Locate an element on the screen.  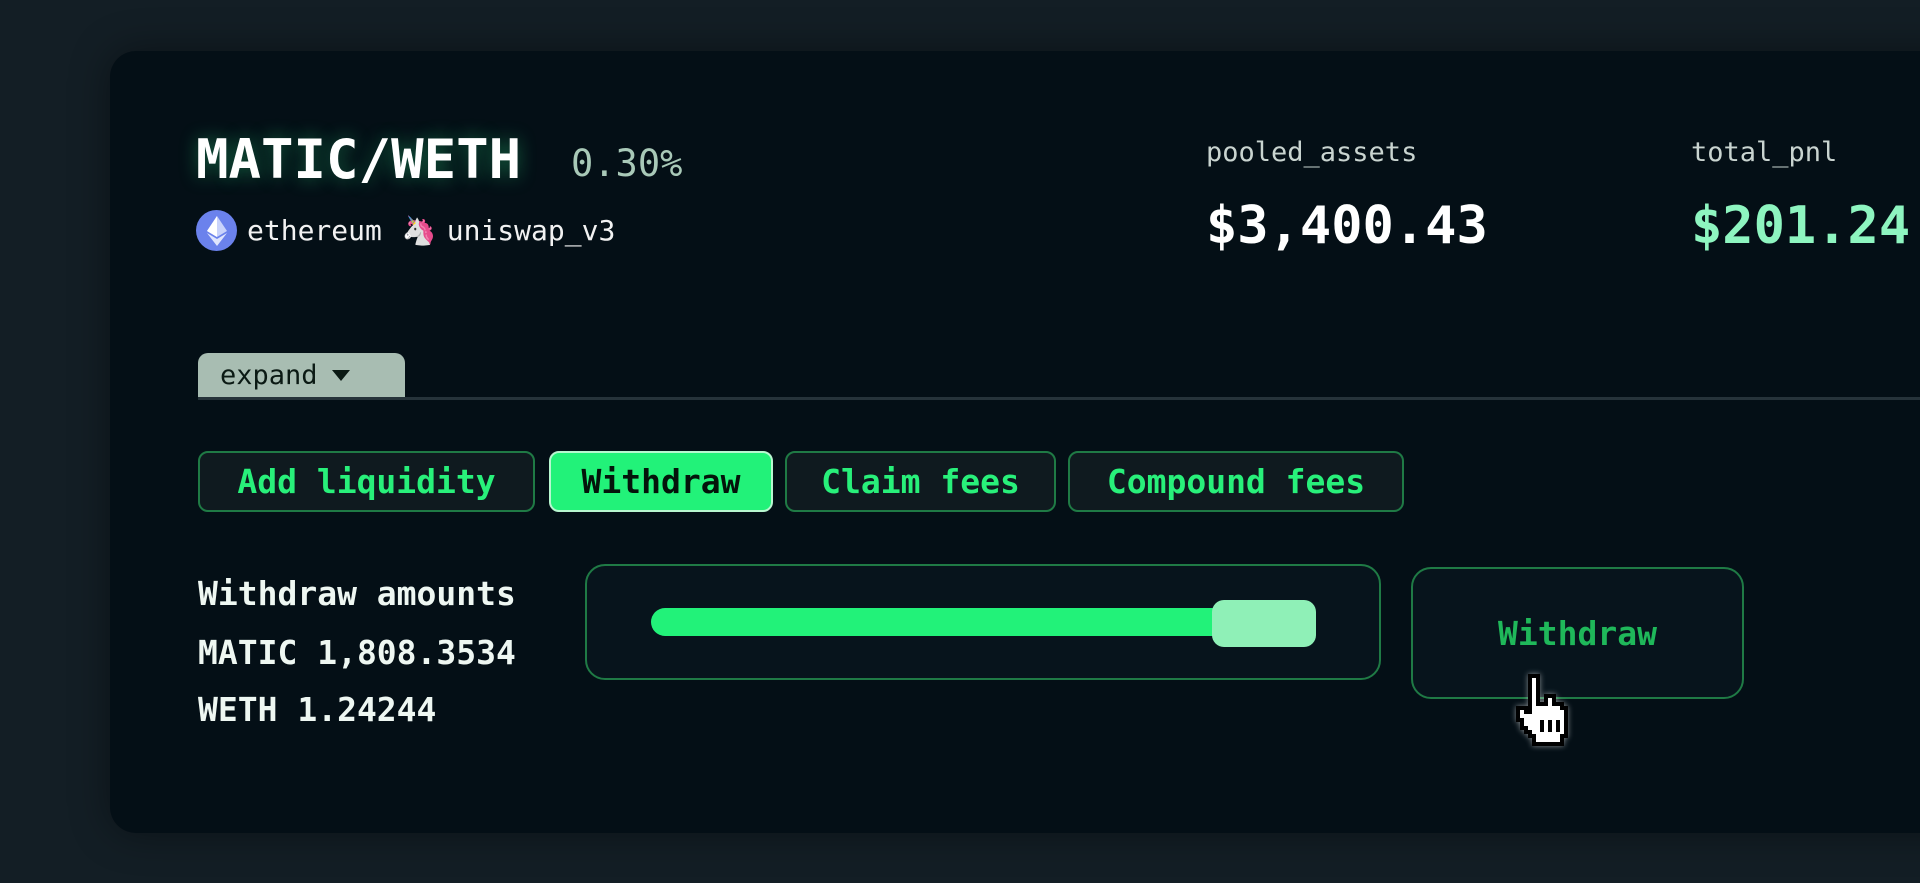
caret-down-icon is located at coordinates (340, 375).